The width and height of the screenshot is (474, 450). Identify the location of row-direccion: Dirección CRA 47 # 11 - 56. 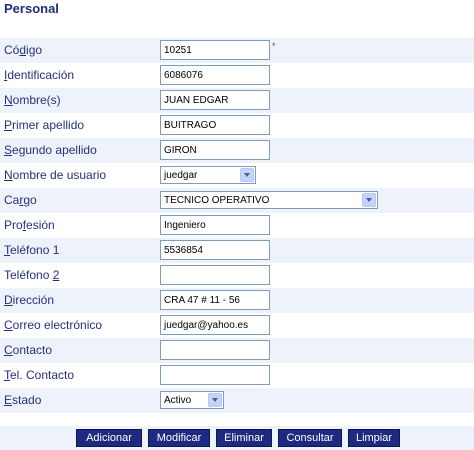
(237, 300).